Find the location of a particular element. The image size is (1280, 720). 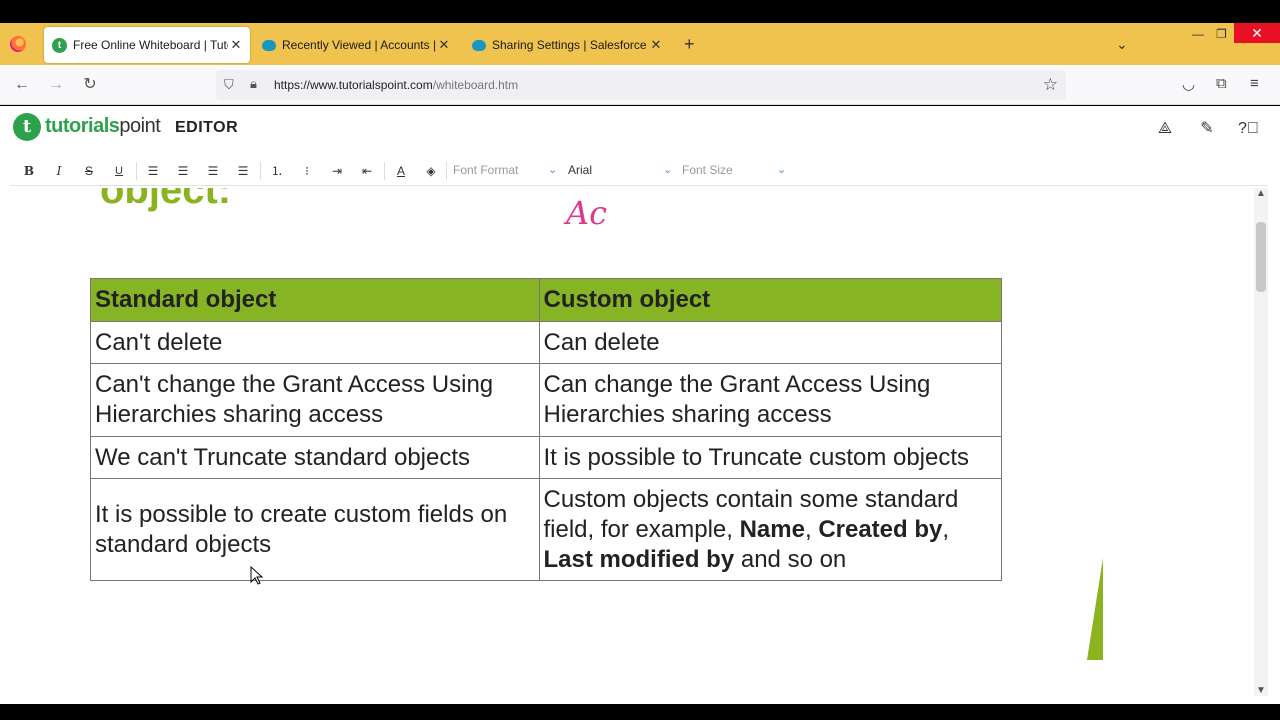

cell-bold-text: Name is located at coordinates (772, 529).